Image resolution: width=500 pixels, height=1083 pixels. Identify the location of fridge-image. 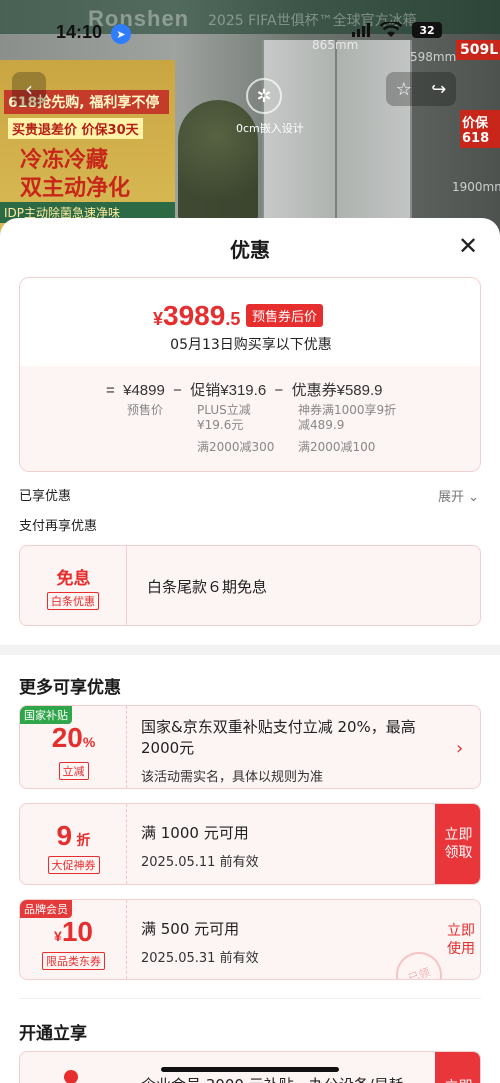
(337, 140).